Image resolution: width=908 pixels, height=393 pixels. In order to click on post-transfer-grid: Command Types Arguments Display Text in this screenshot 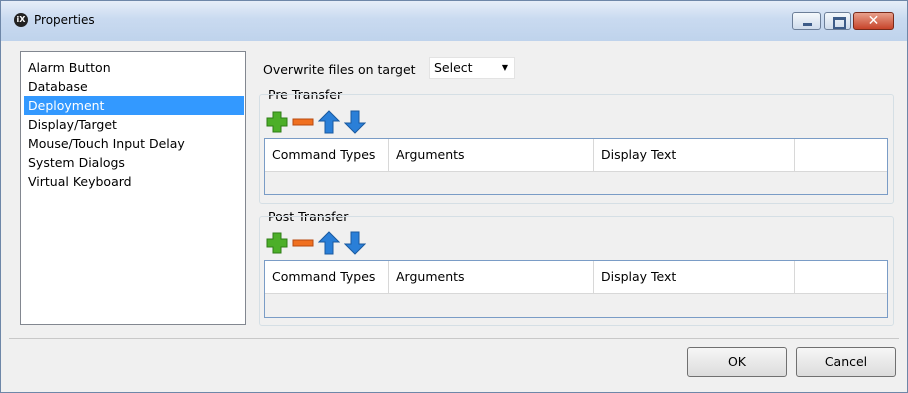, I will do `click(576, 289)`.